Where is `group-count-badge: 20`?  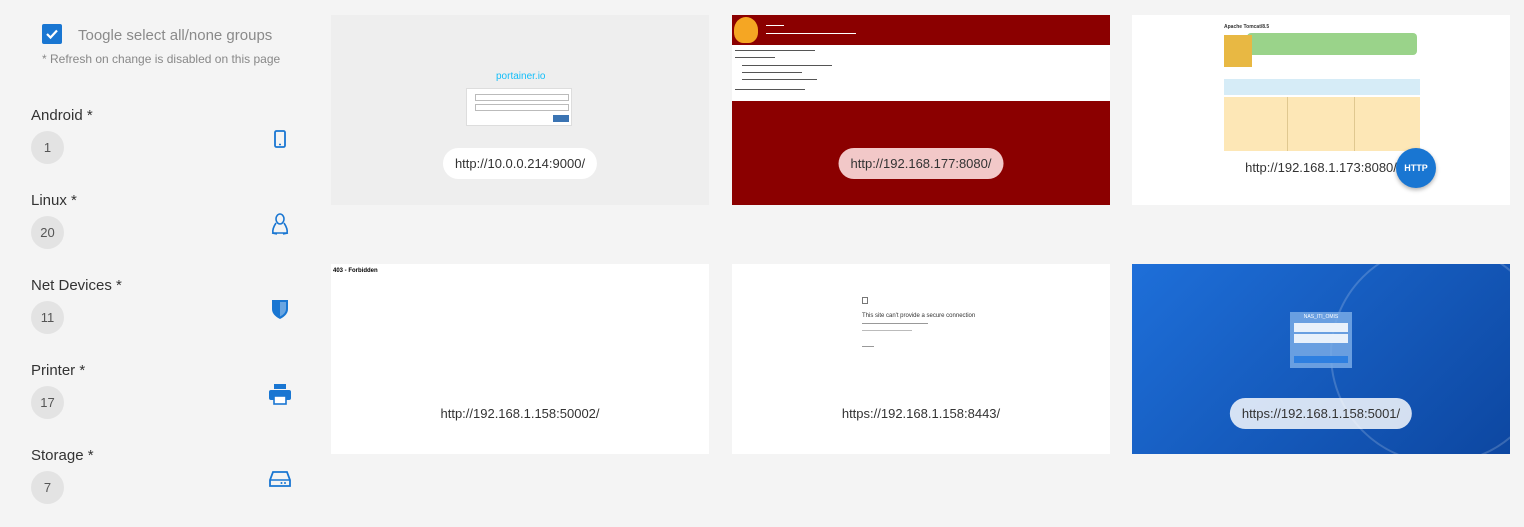
group-count-badge: 20 is located at coordinates (47, 232).